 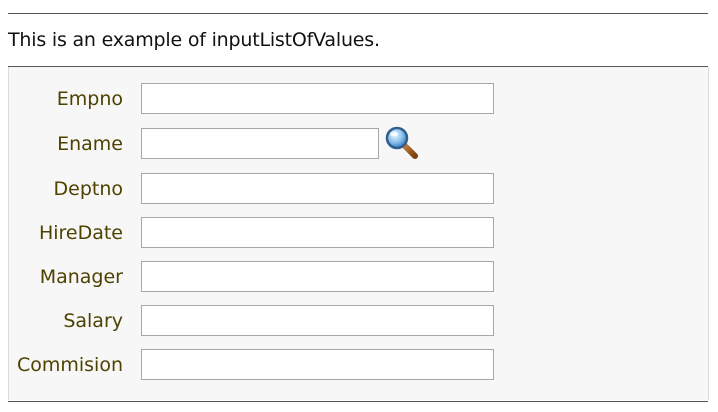 What do you see at coordinates (317, 98) in the screenshot?
I see `empno-input` at bounding box center [317, 98].